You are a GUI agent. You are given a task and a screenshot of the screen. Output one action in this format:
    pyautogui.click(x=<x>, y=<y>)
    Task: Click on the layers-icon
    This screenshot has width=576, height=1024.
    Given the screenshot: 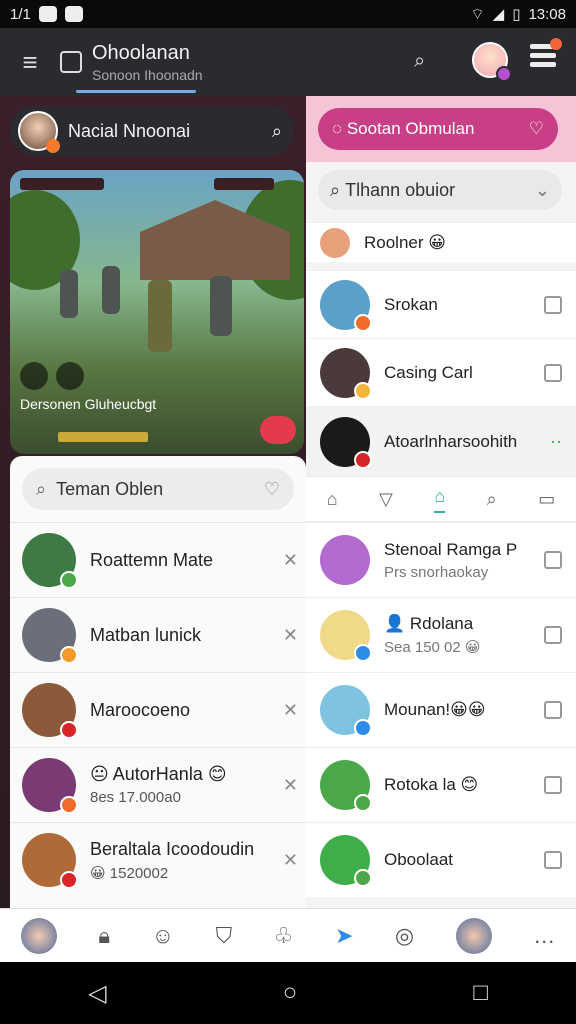 What is the action you would take?
    pyautogui.click(x=546, y=55)
    